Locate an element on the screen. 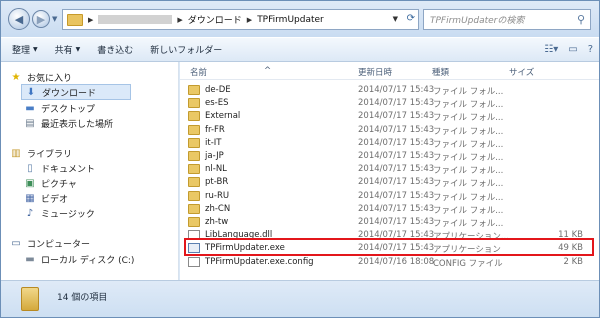 This screenshot has height=318, width=600. sidebar-item-local-disk: ▬ ローカル ディスク (C:) is located at coordinates (78, 259).